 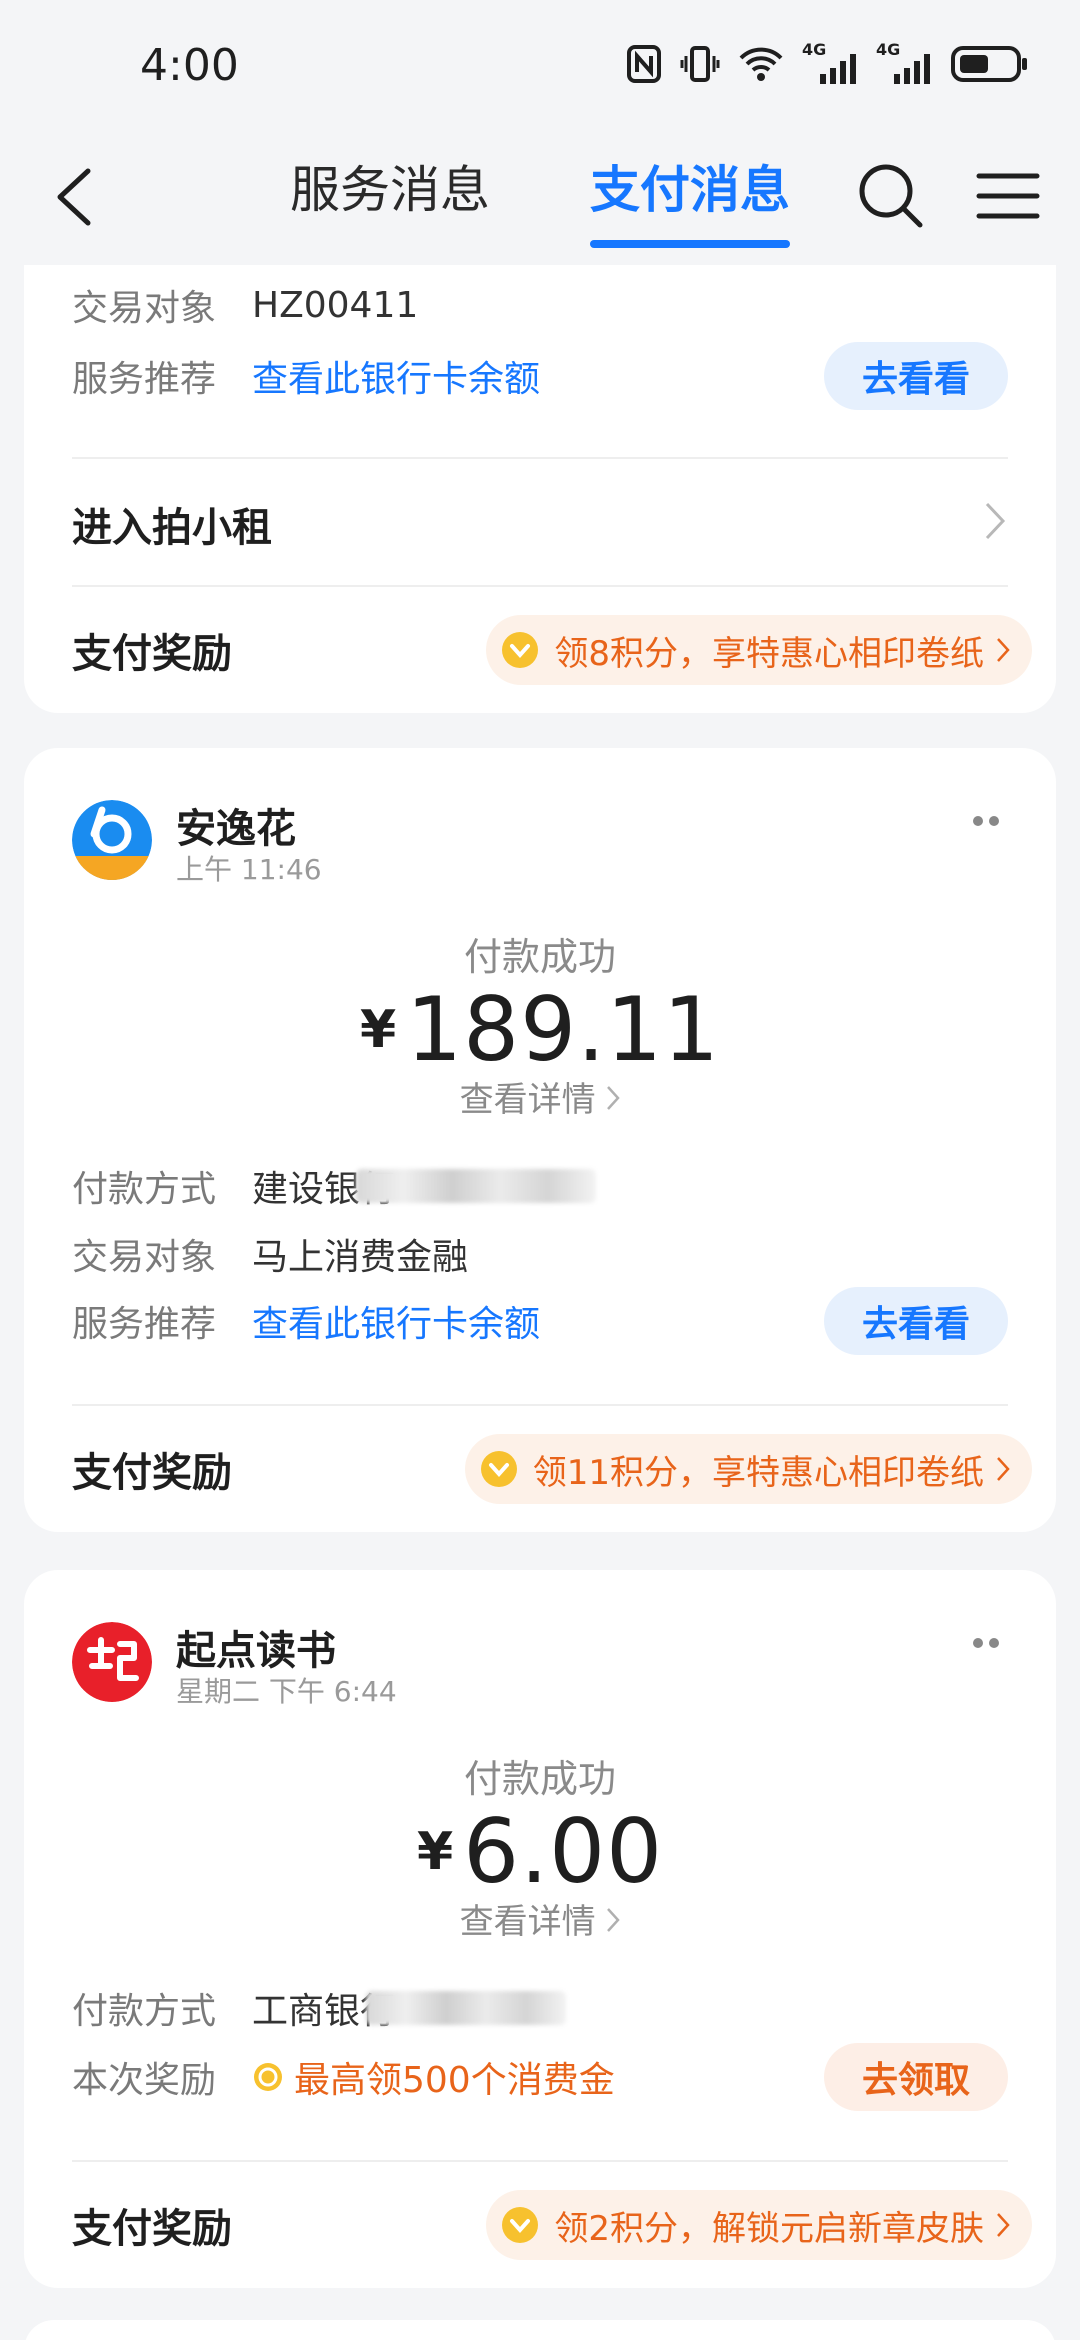 What do you see at coordinates (268, 2077) in the screenshot?
I see `coin-icon` at bounding box center [268, 2077].